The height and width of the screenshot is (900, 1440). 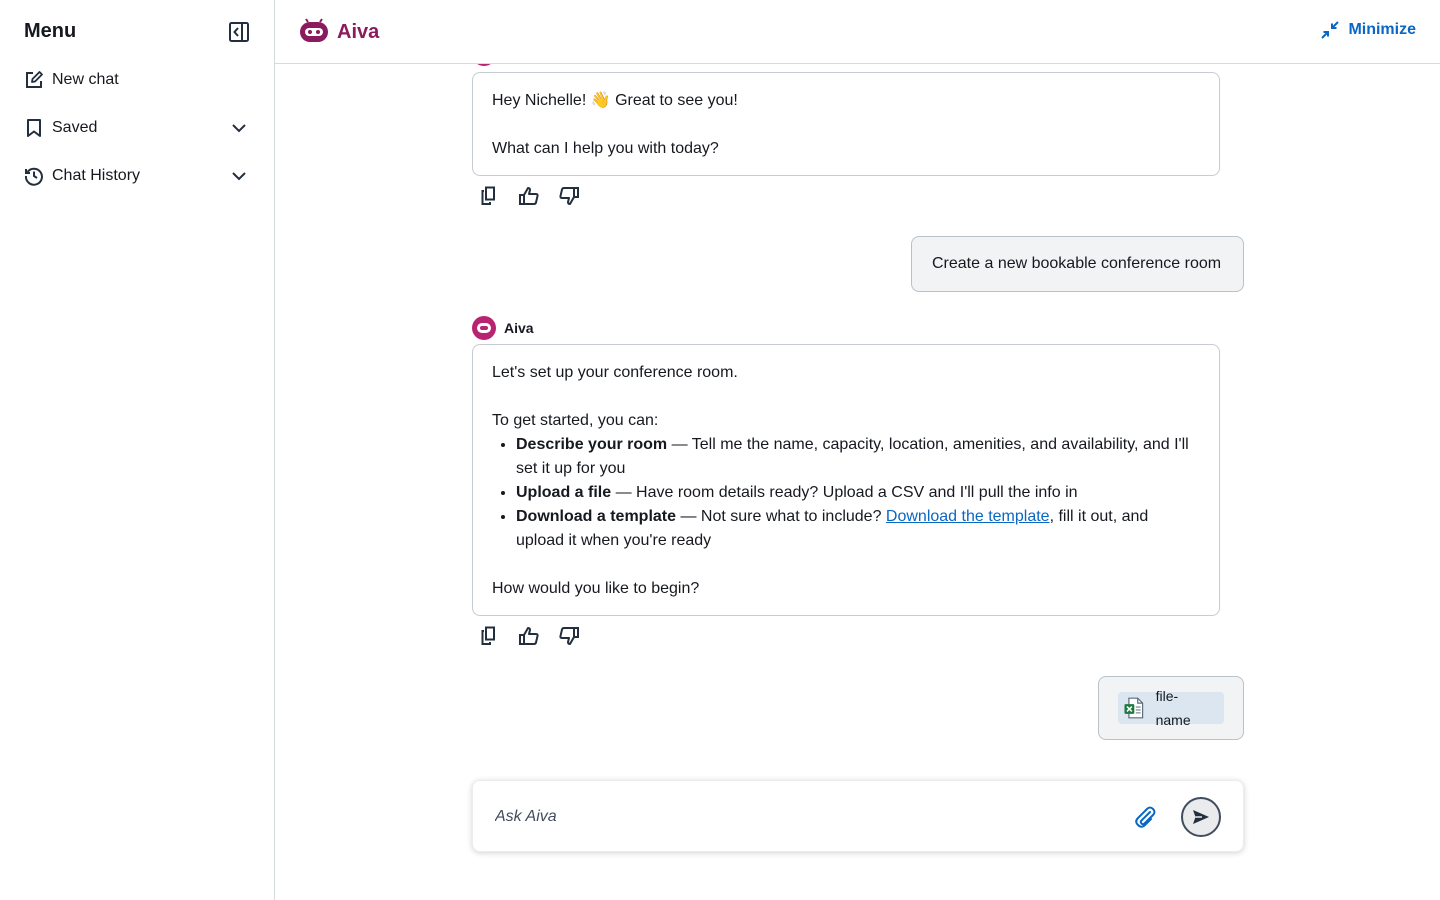 What do you see at coordinates (596, 588) in the screenshot?
I see `message-text: How would you like to begin?` at bounding box center [596, 588].